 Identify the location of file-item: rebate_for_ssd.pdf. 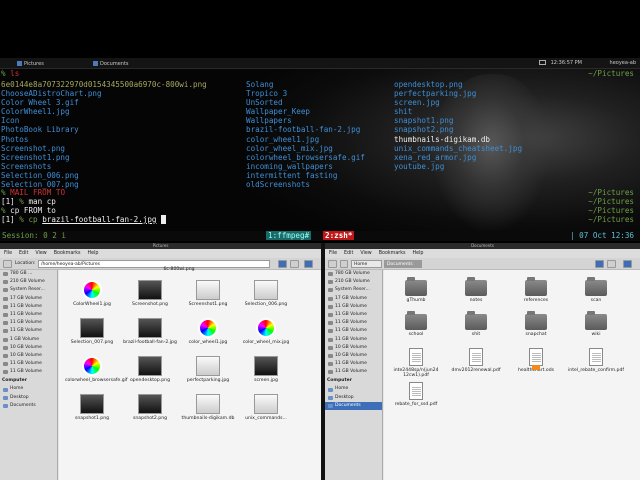
(416, 394).